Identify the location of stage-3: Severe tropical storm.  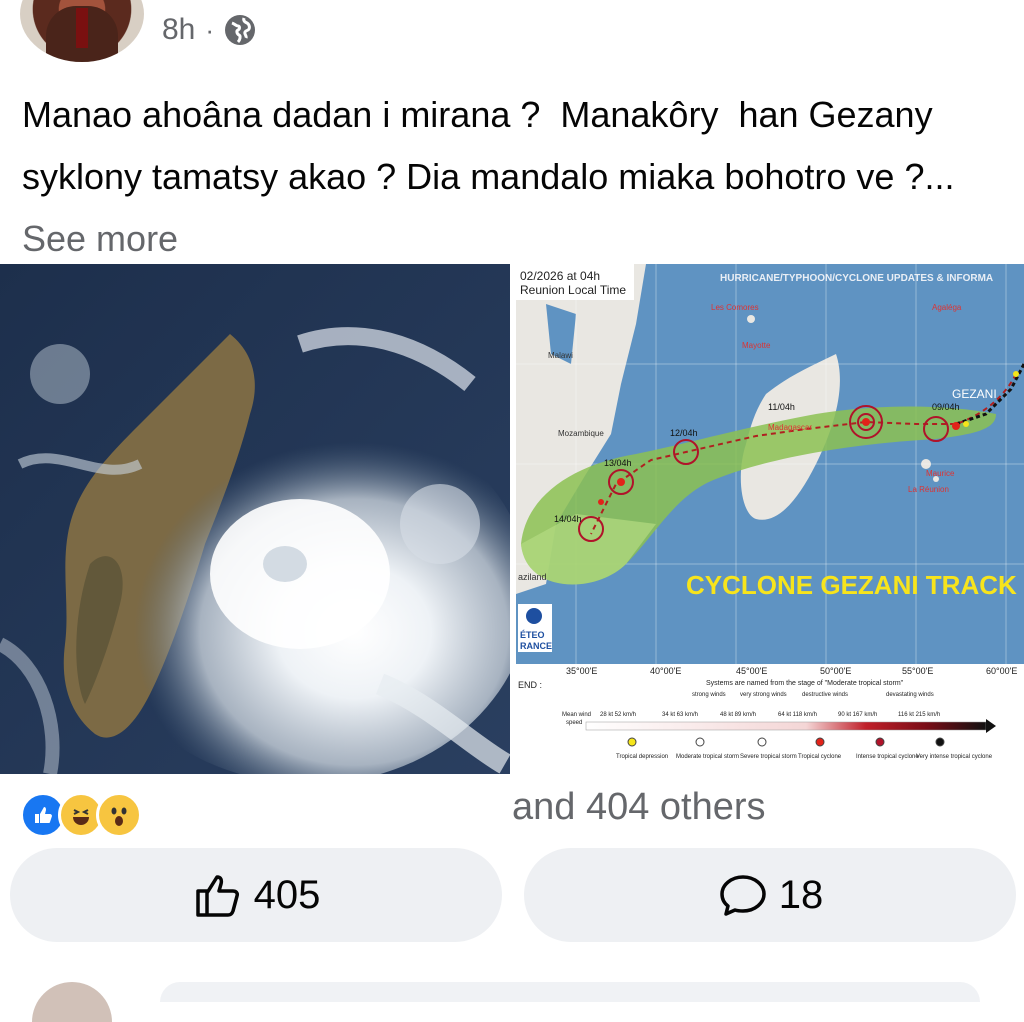
(768, 757).